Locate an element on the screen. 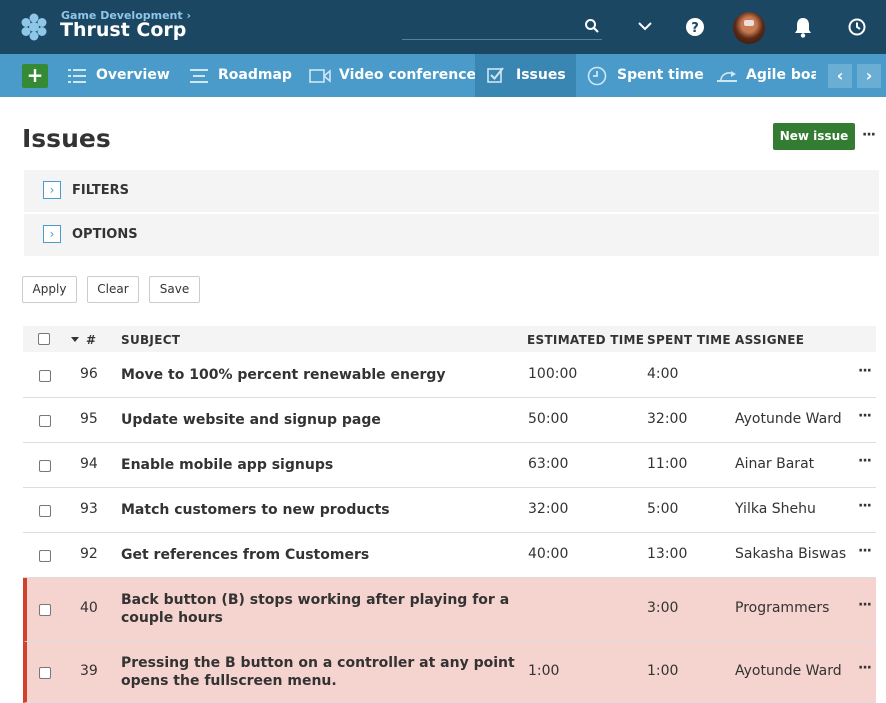 This screenshot has height=703, width=886. issue-subject: Match customers to new products is located at coordinates (321, 510).